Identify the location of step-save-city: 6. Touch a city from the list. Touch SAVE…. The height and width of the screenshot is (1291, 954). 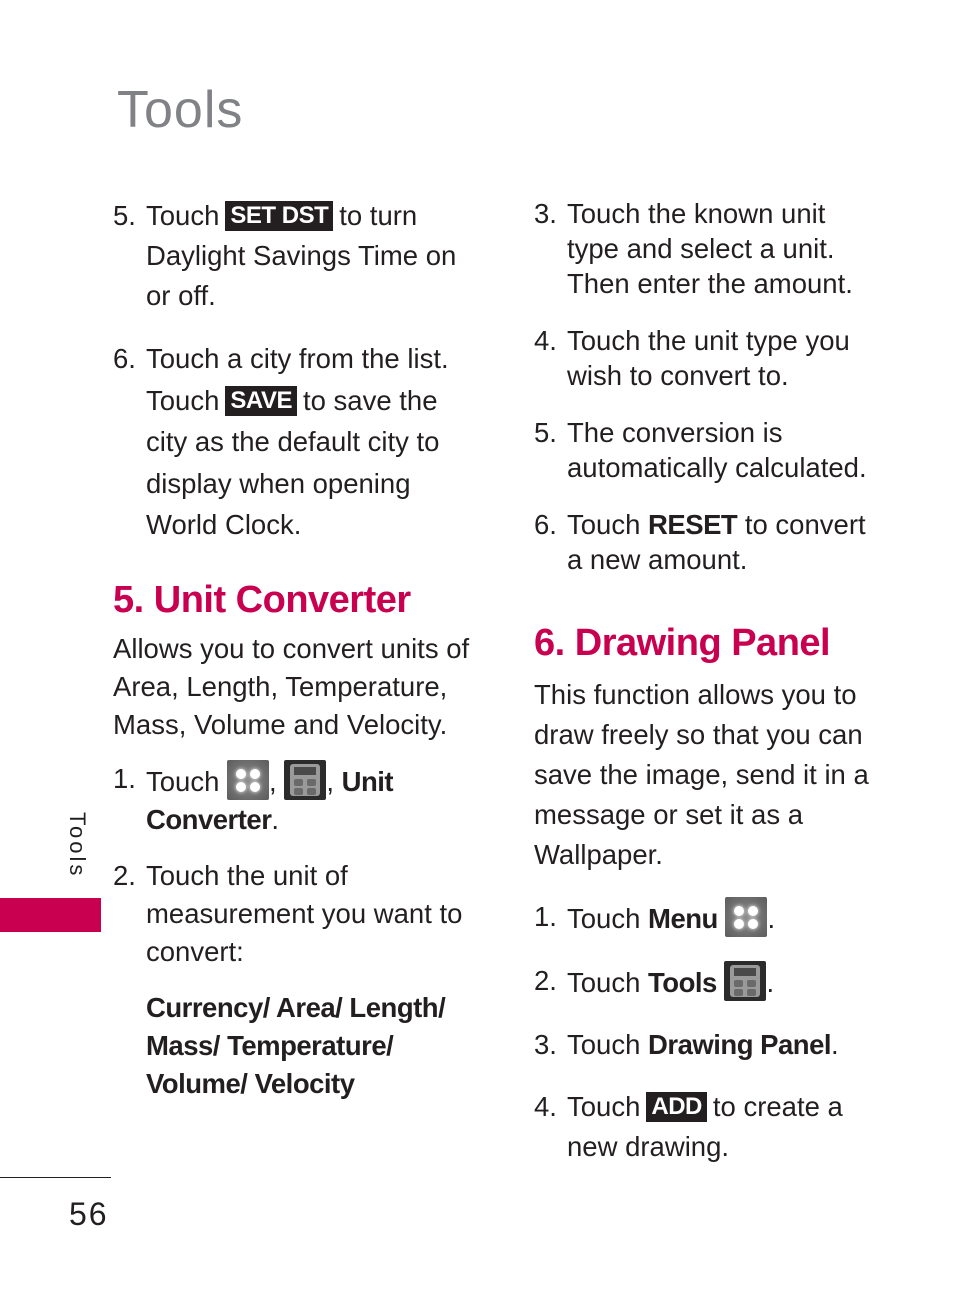
(295, 442).